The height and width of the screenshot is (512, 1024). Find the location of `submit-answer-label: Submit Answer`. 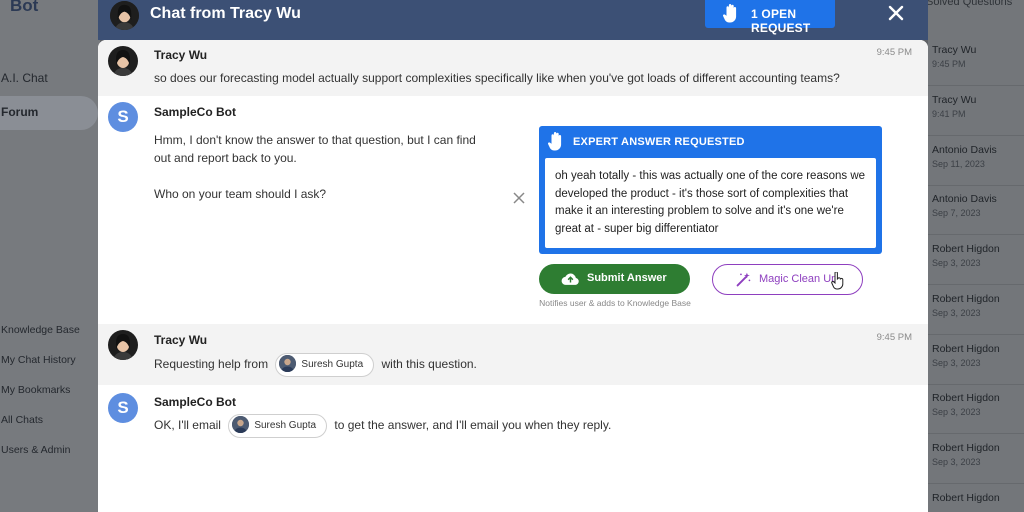

submit-answer-label: Submit Answer is located at coordinates (627, 278).